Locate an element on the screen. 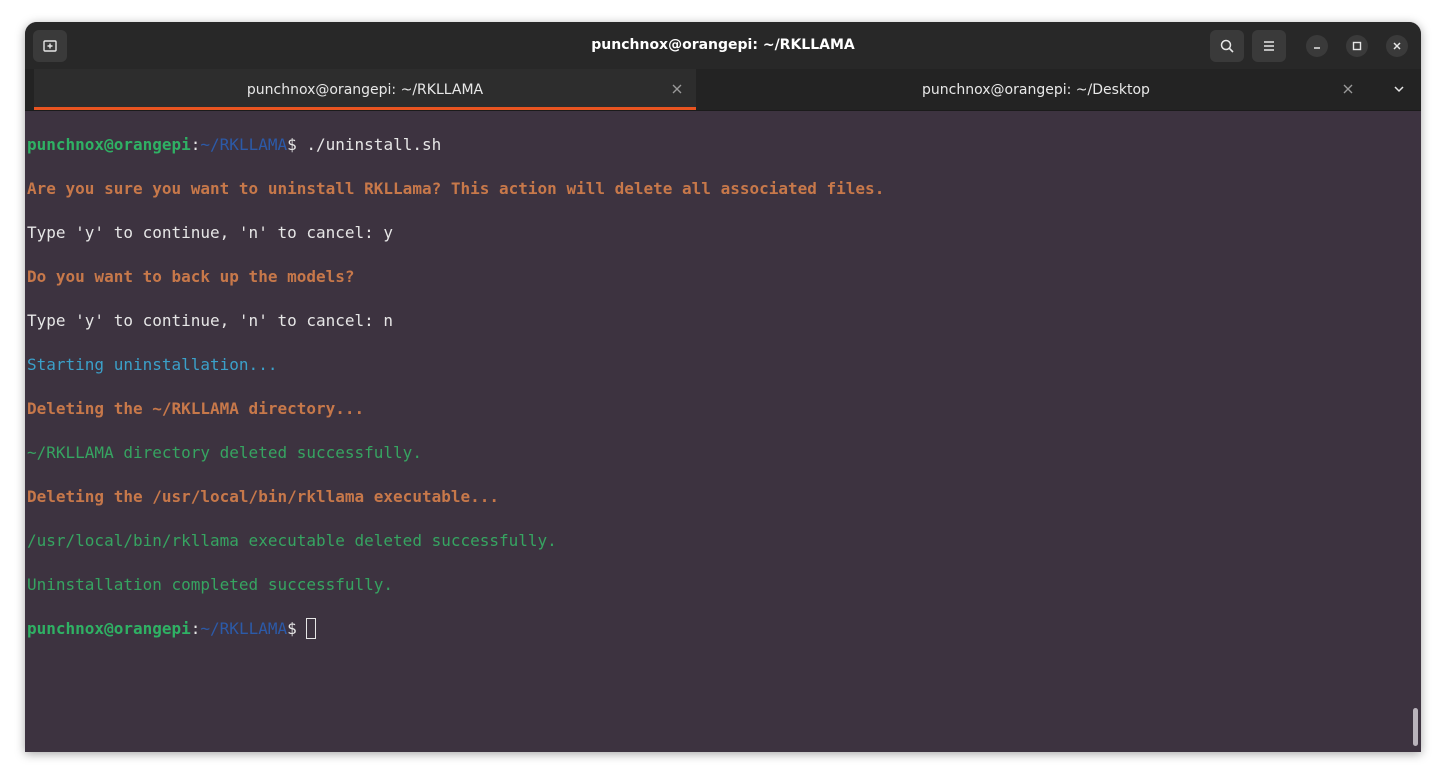  prompt-line: punchnox@orangepi:~/RKLLAMA$ is located at coordinates (724, 629).